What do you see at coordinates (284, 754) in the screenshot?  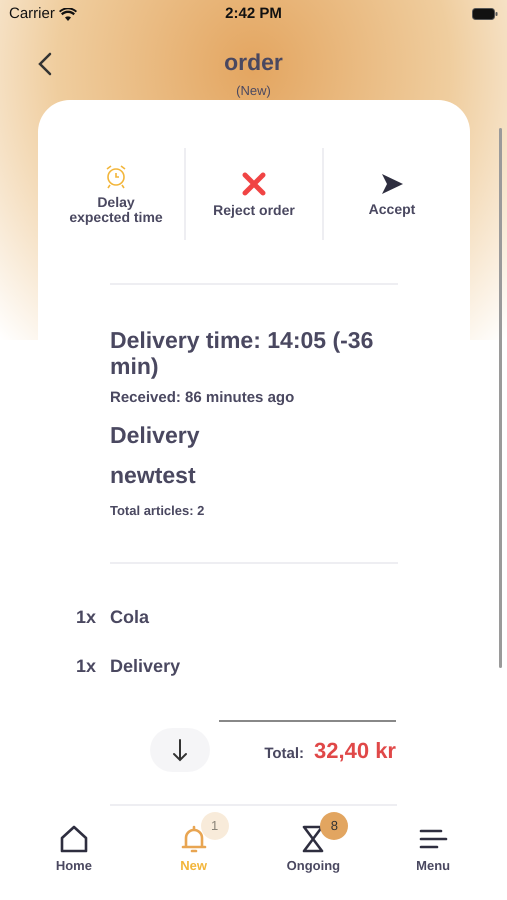 I see `total-label: Total:` at bounding box center [284, 754].